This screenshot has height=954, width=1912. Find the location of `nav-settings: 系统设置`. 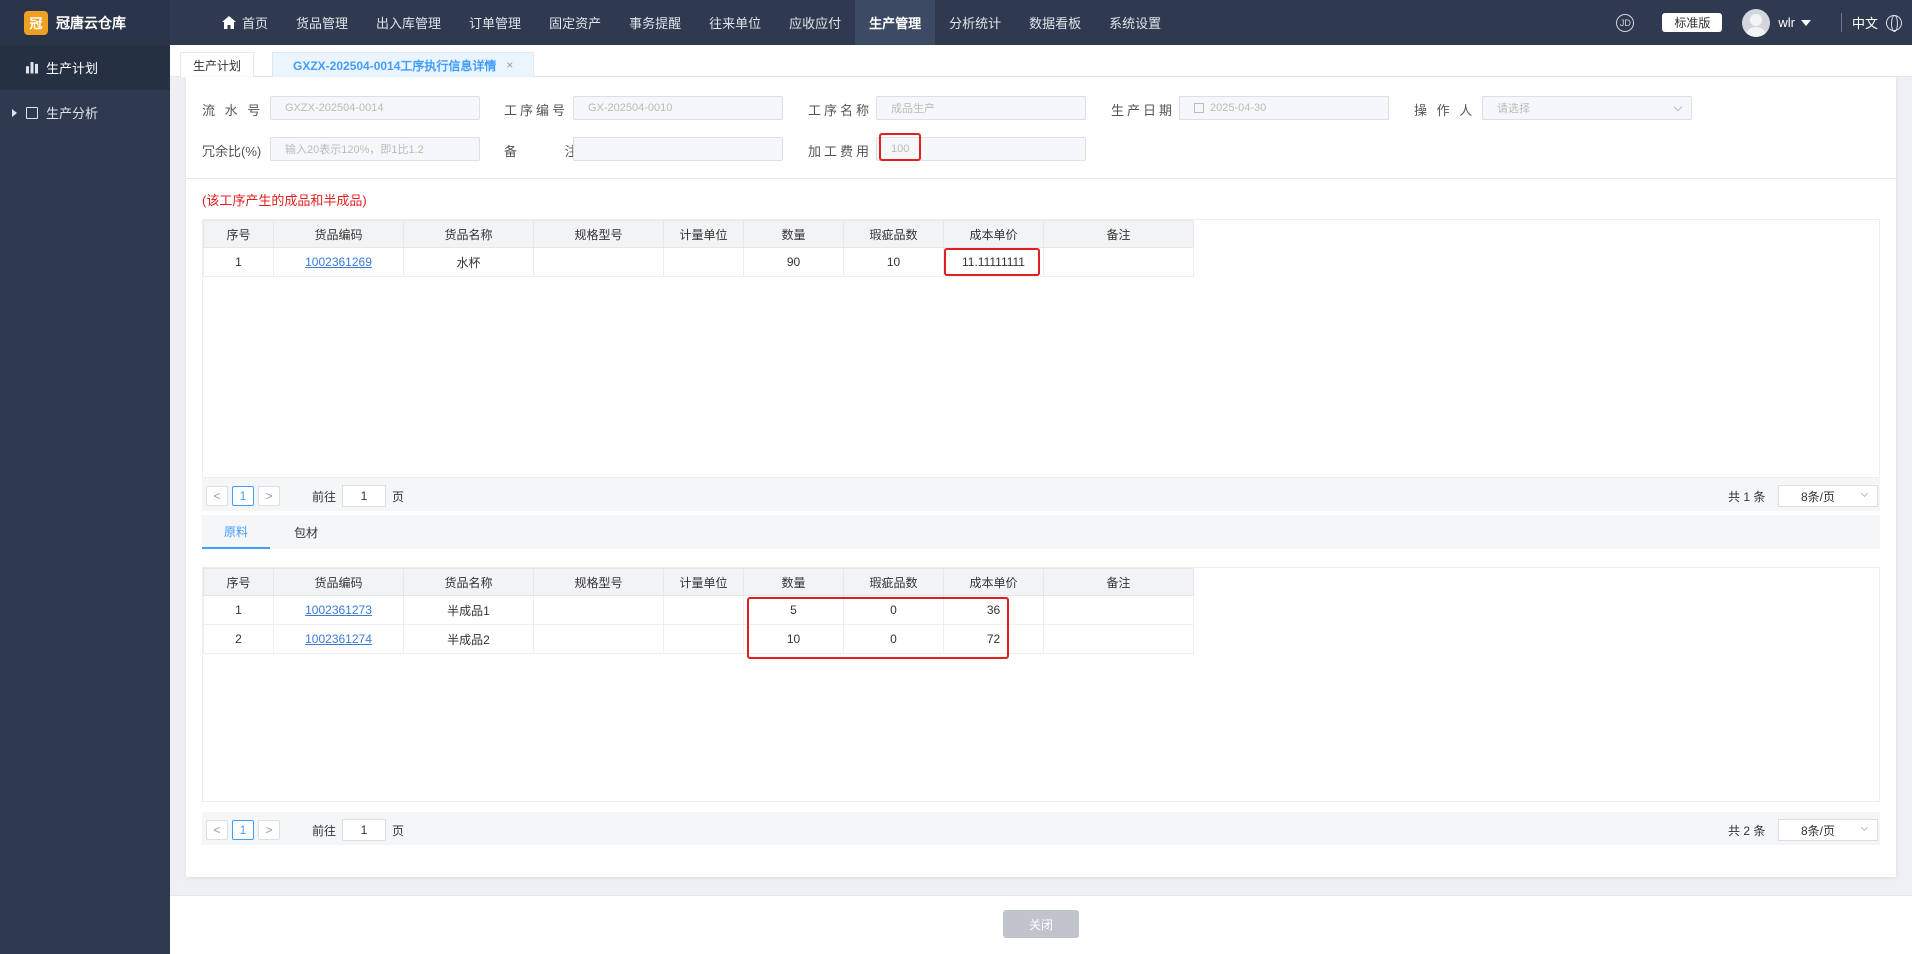

nav-settings: 系统设置 is located at coordinates (1135, 22).